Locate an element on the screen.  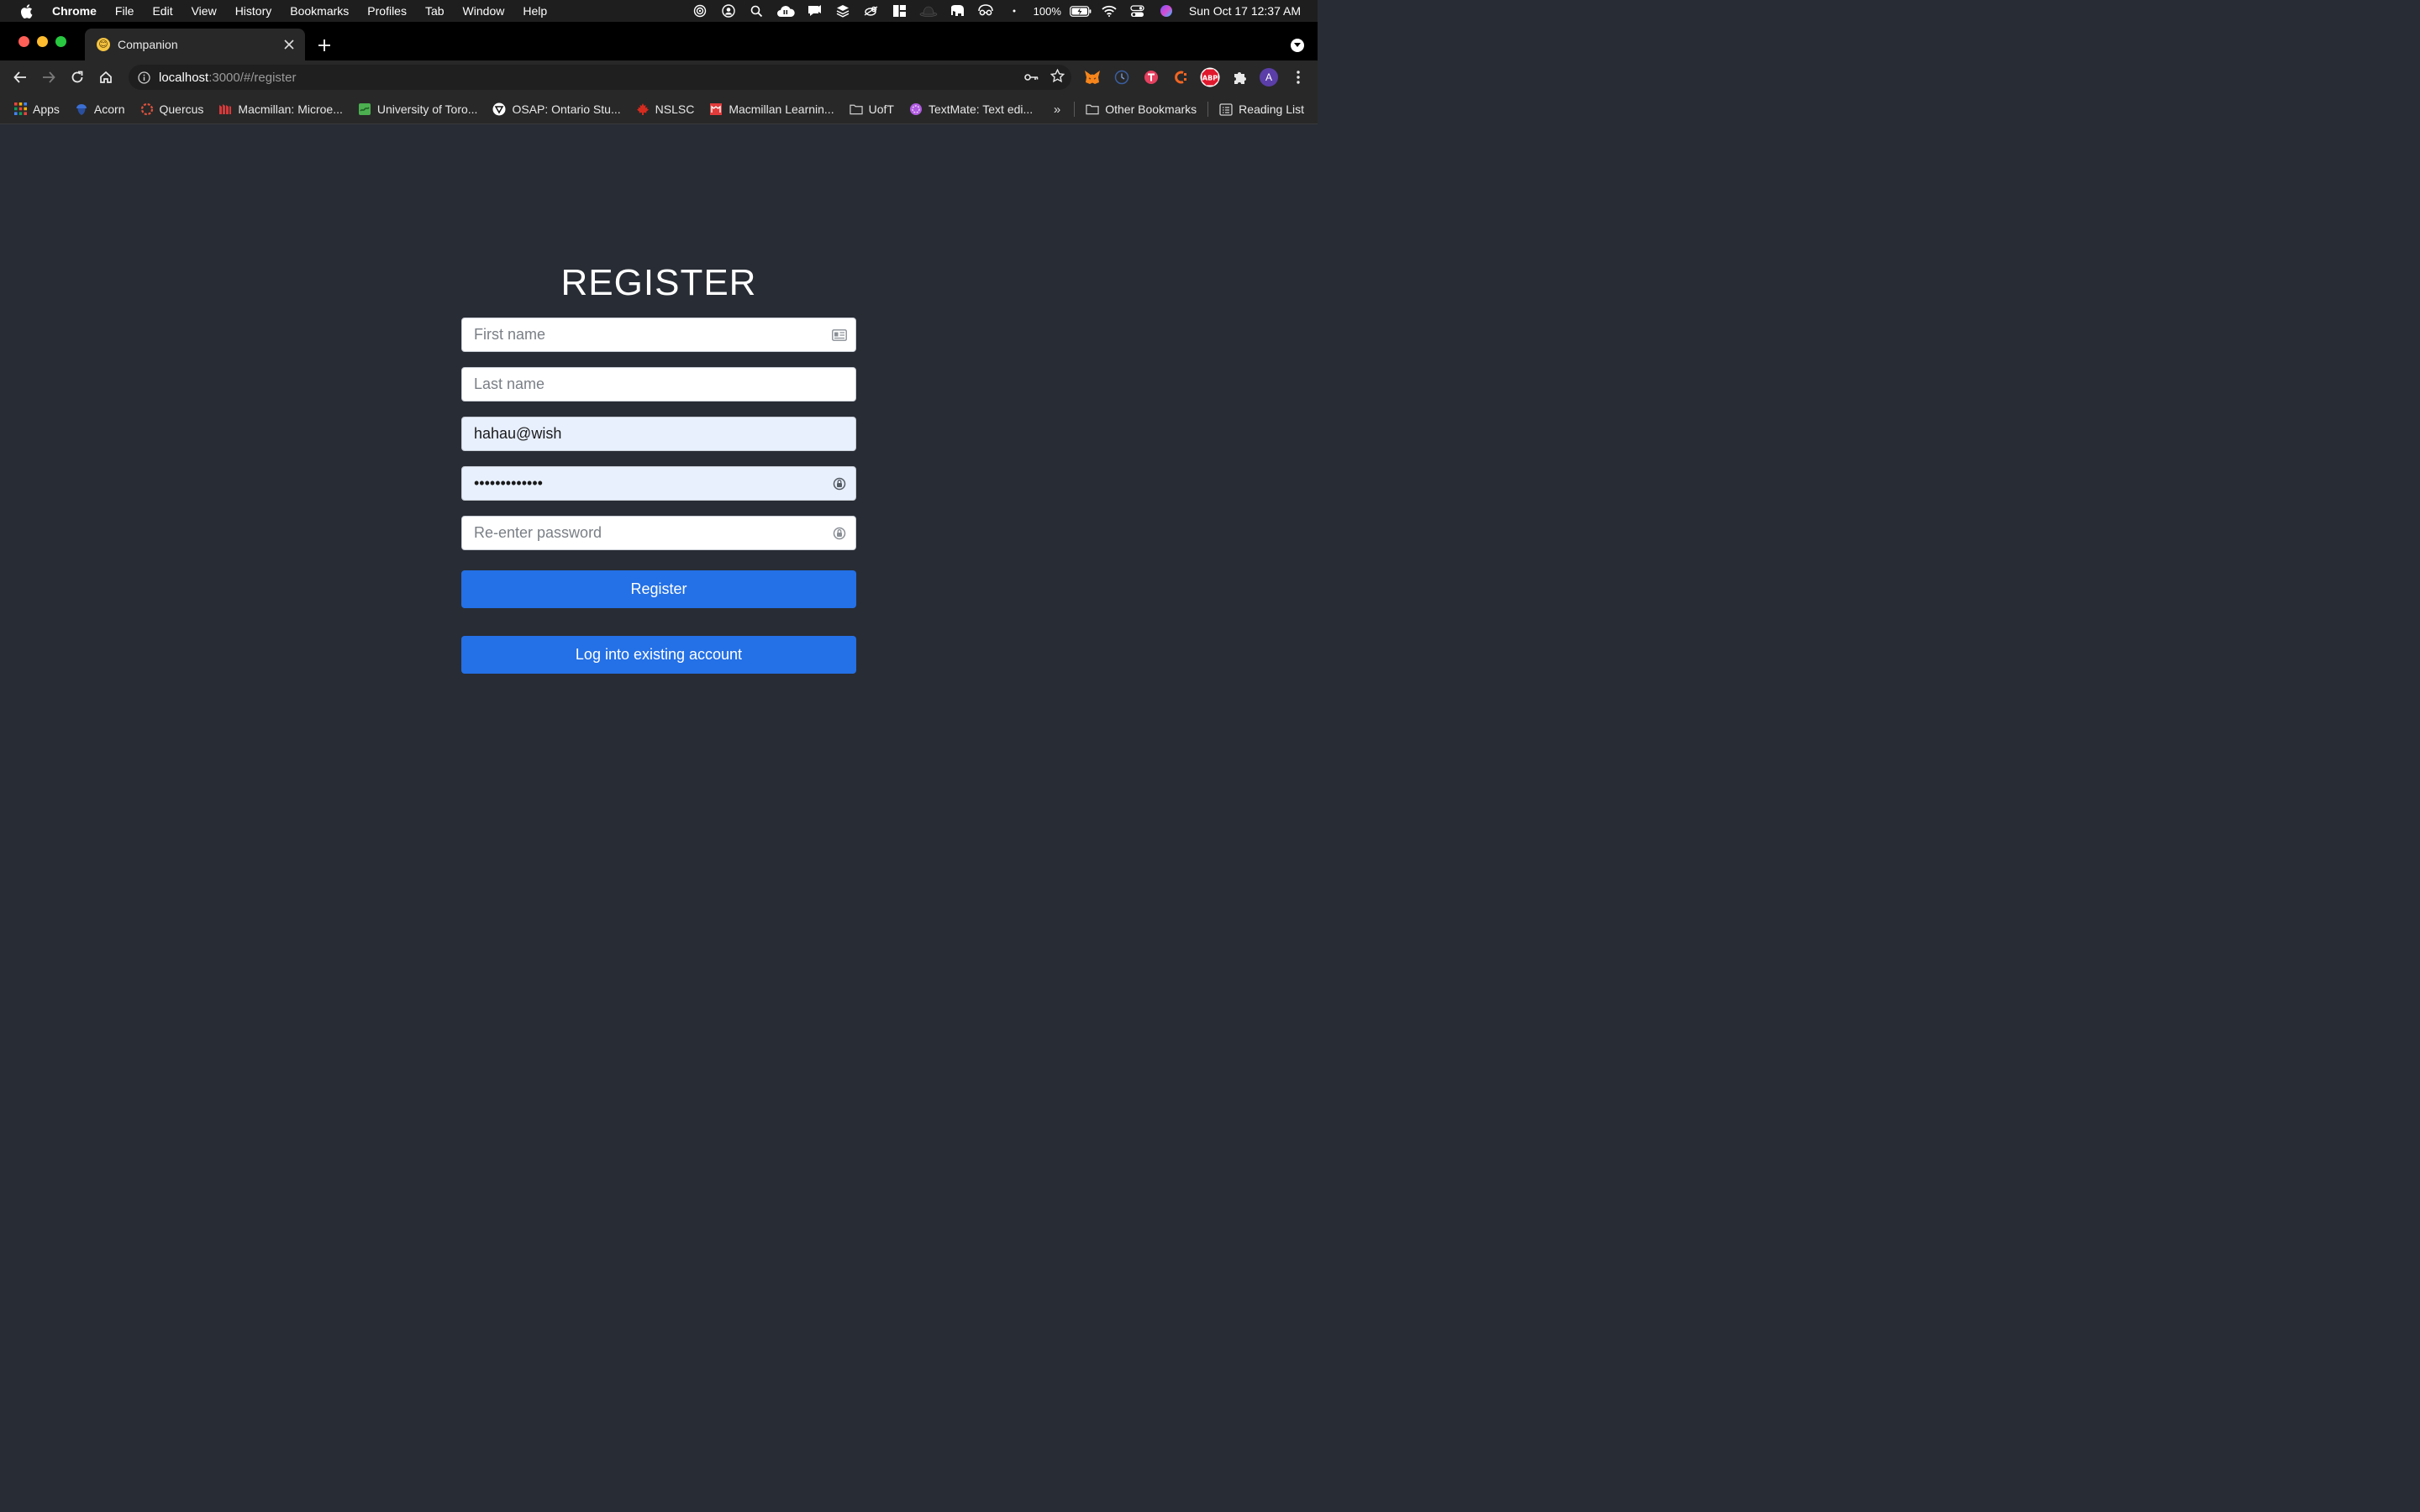
folder-icon is located at coordinates (856, 109).